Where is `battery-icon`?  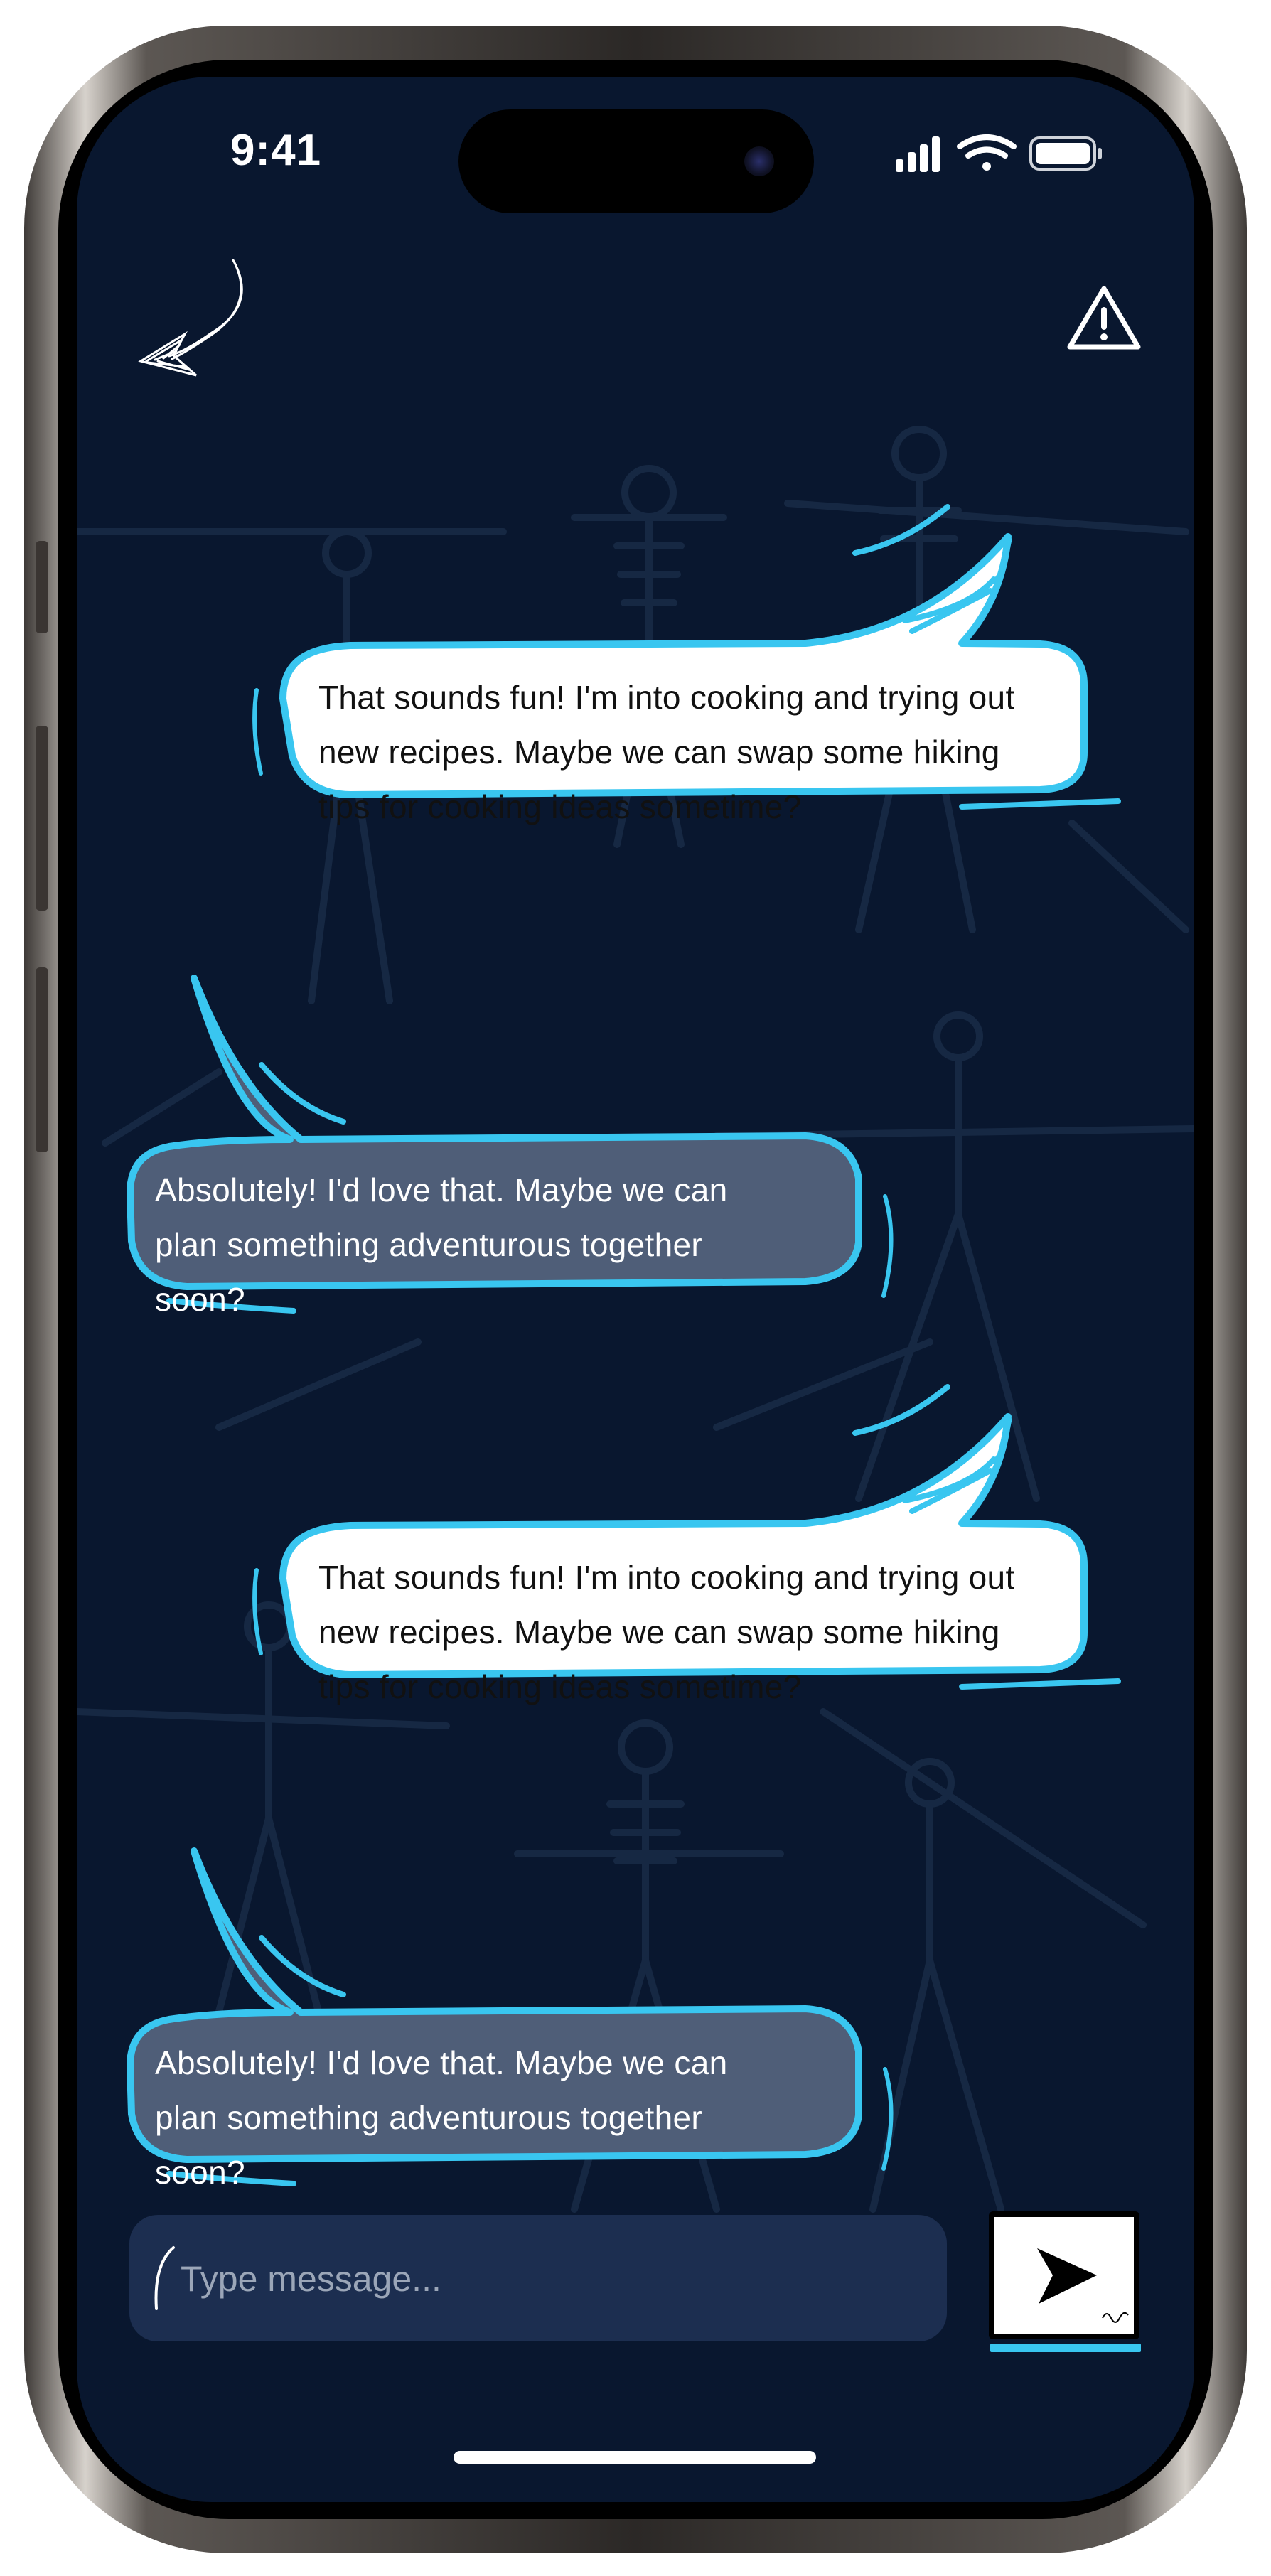 battery-icon is located at coordinates (1065, 153).